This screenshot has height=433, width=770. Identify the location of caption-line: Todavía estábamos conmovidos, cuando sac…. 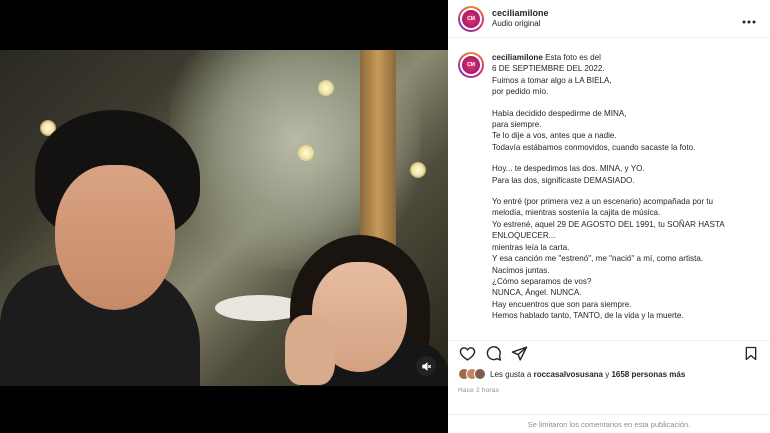
(594, 147).